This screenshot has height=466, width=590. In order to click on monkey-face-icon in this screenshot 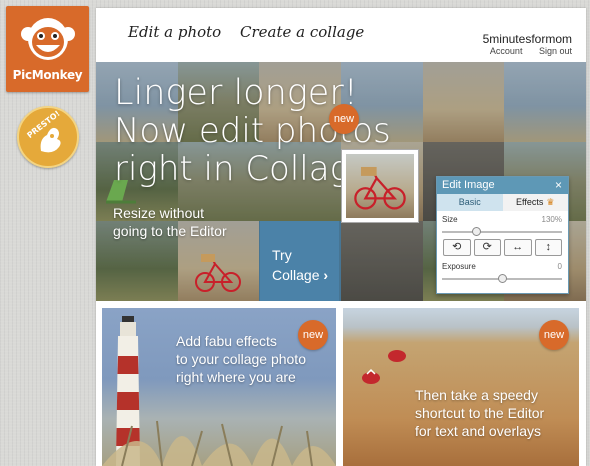, I will do `click(48, 39)`.